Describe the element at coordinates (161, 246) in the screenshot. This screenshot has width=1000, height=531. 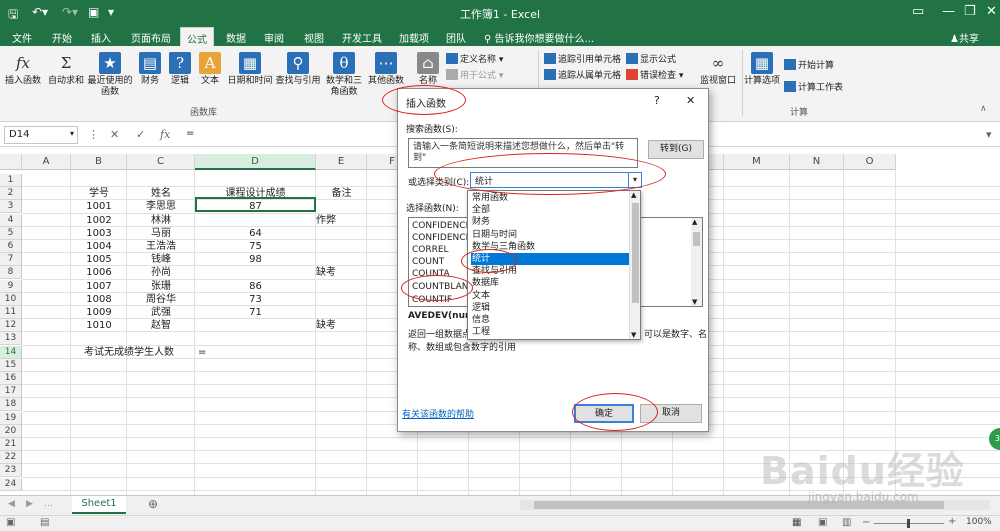
I see `cell-c6: 王浩浩` at that location.